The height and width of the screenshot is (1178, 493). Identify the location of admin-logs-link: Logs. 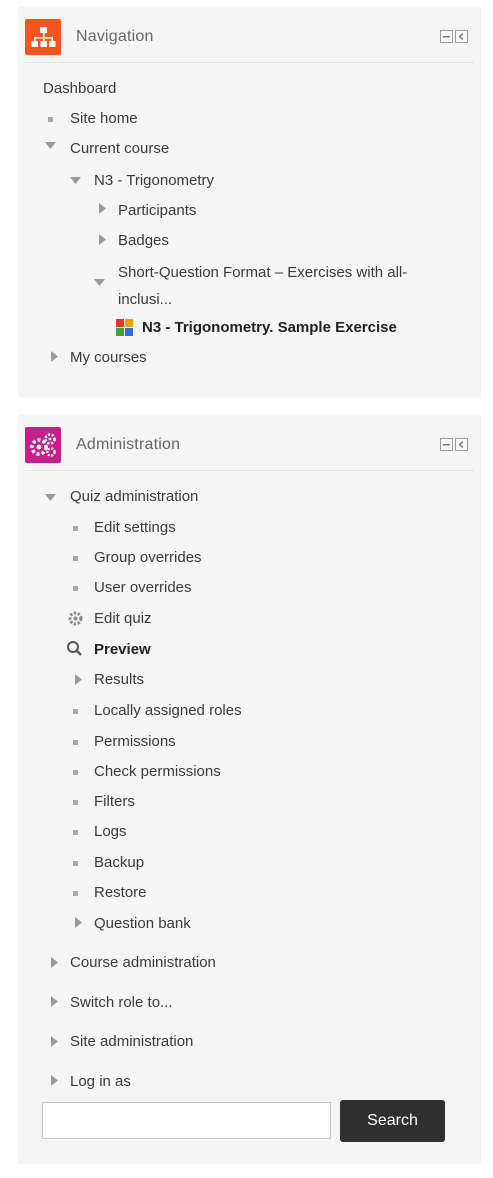
(110, 832).